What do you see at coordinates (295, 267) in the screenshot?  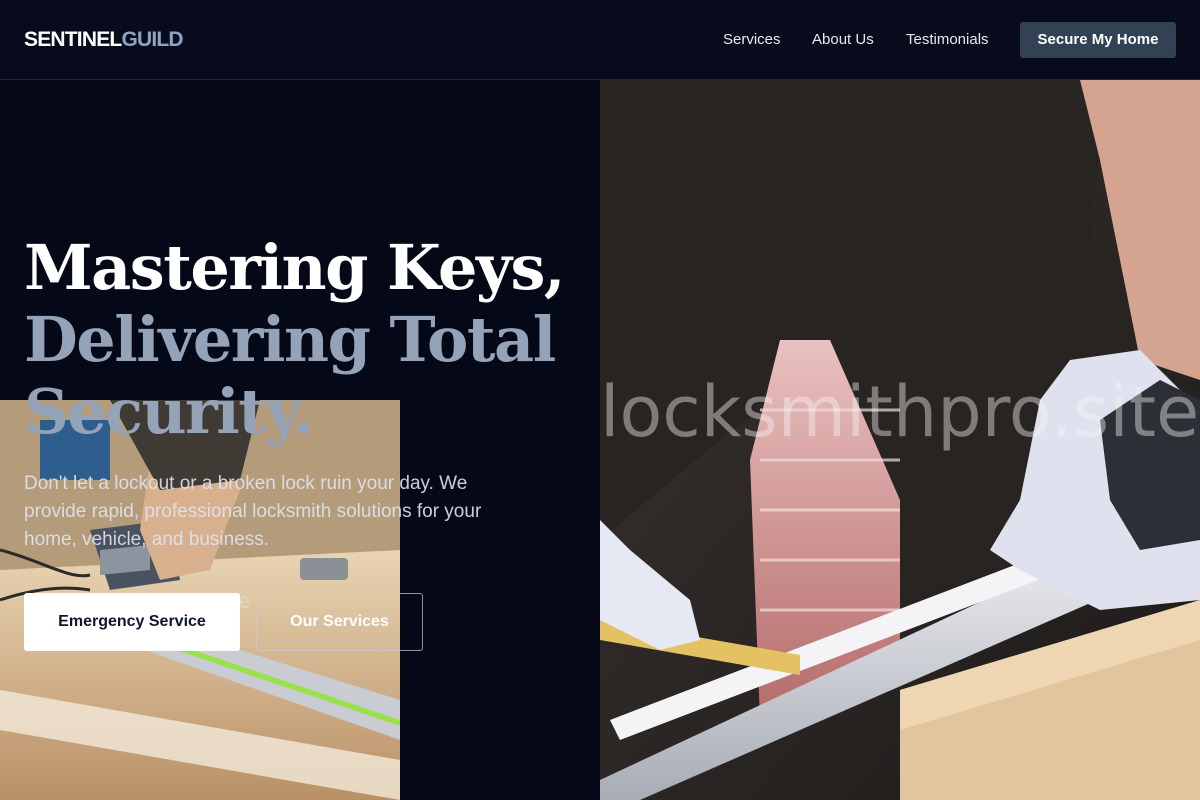 I see `hero-headline-line1: Mastering Keys,` at bounding box center [295, 267].